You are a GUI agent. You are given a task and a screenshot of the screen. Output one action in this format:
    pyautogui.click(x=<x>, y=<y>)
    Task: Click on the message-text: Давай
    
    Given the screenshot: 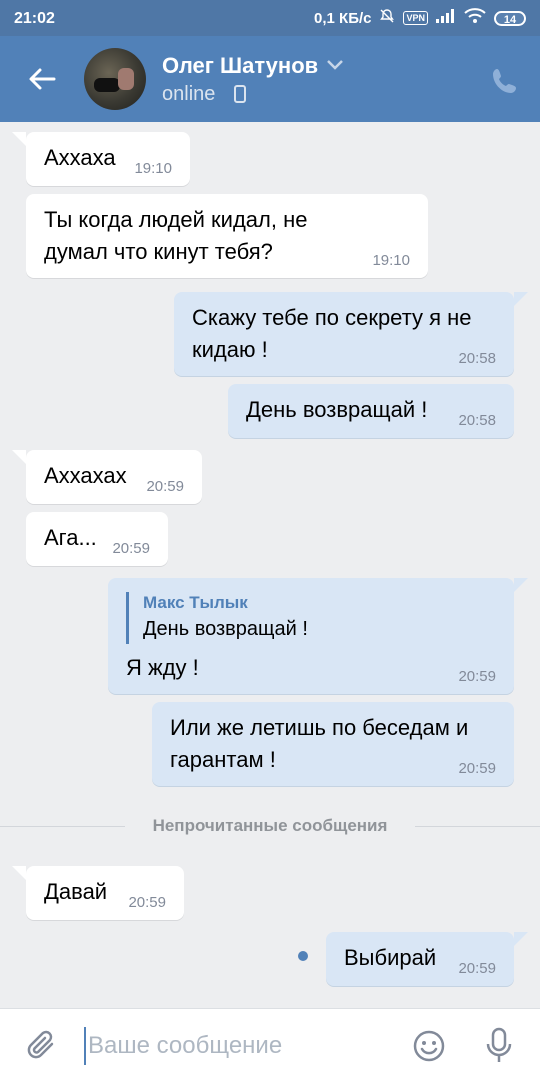 What is the action you would take?
    pyautogui.click(x=76, y=891)
    